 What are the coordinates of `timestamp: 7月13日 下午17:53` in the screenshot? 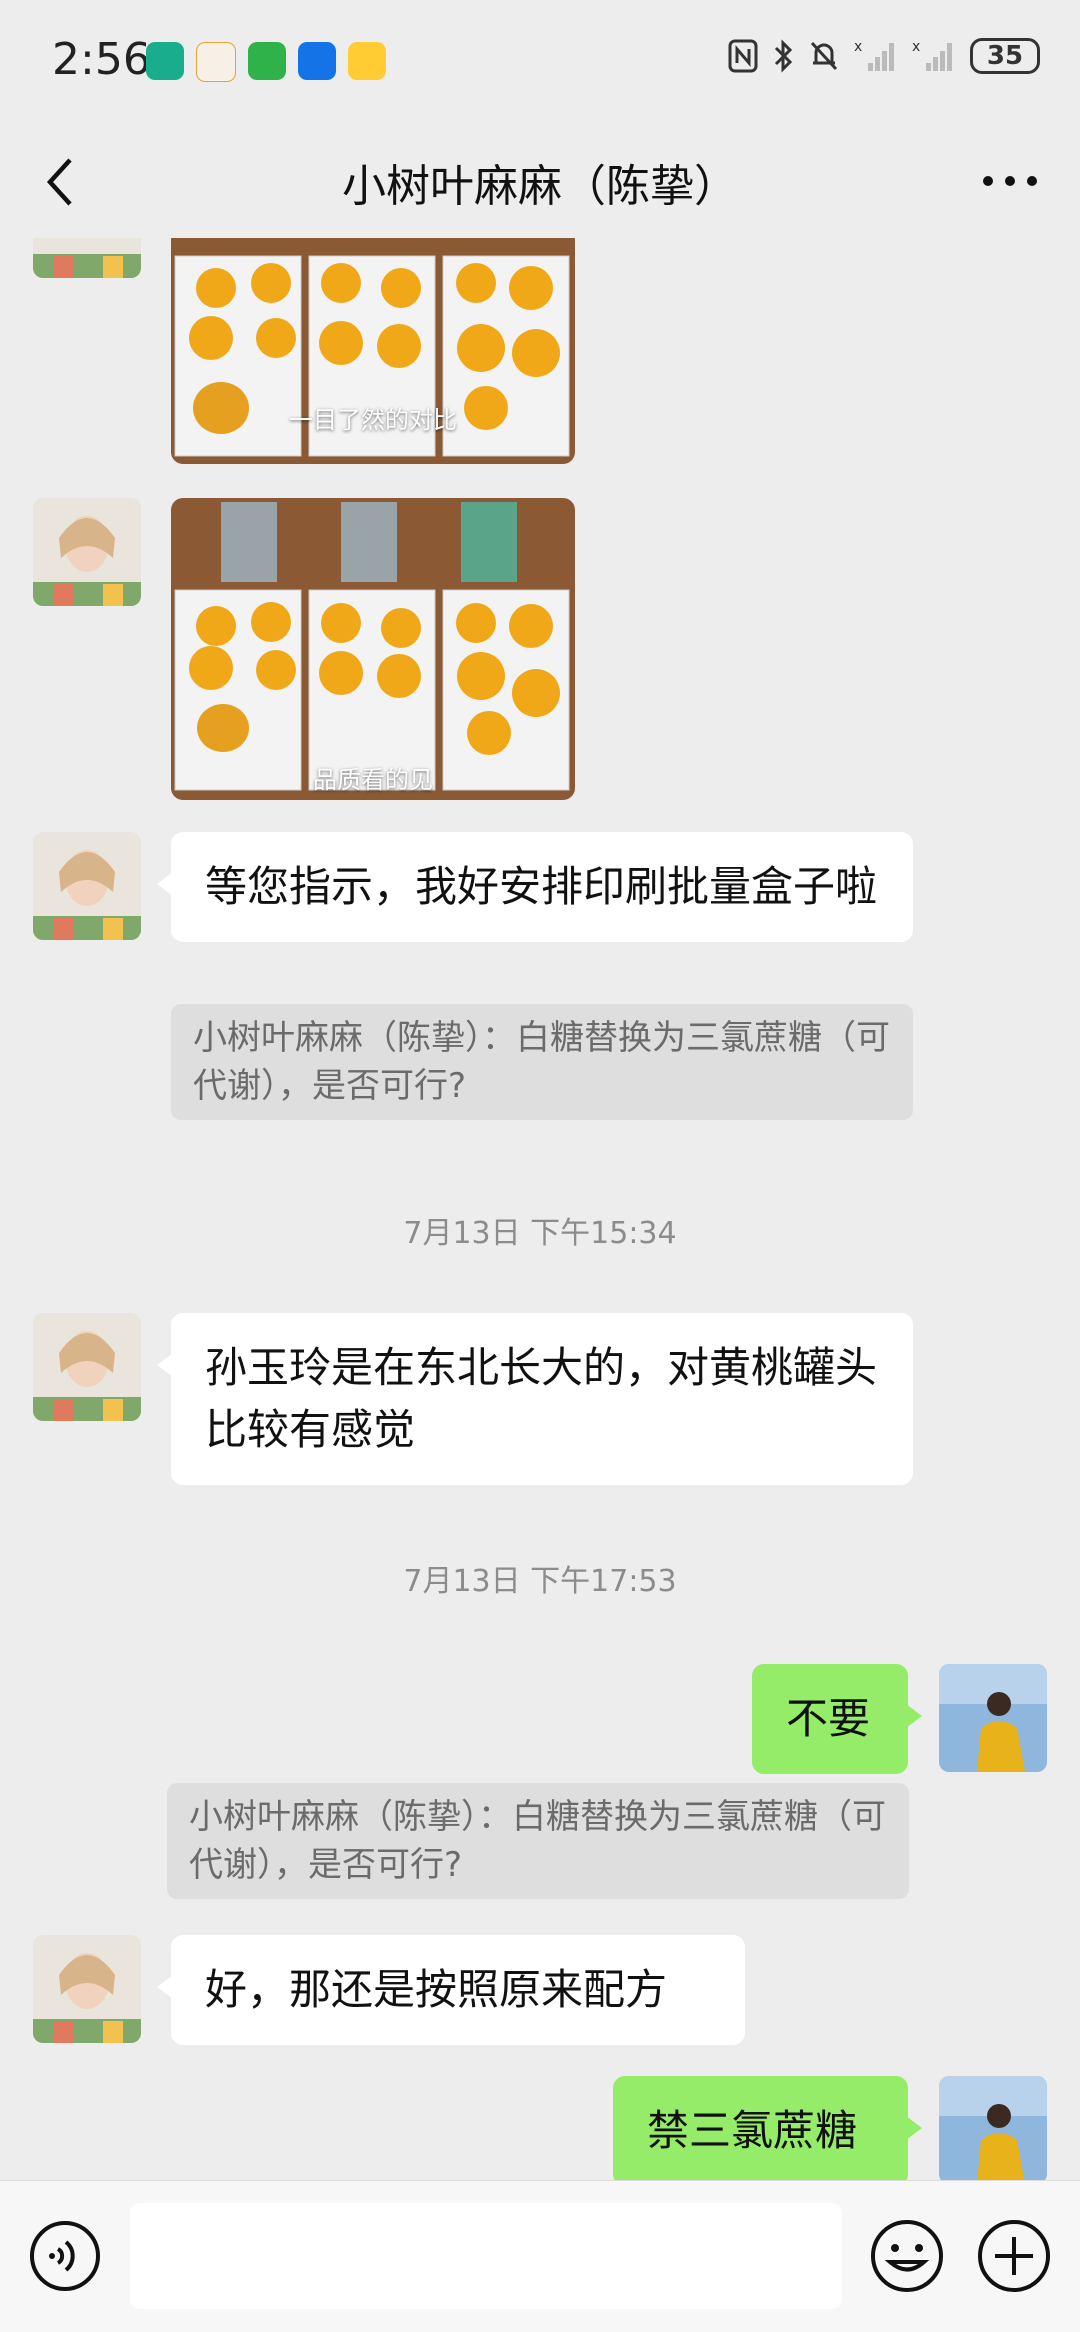 It's located at (540, 1581).